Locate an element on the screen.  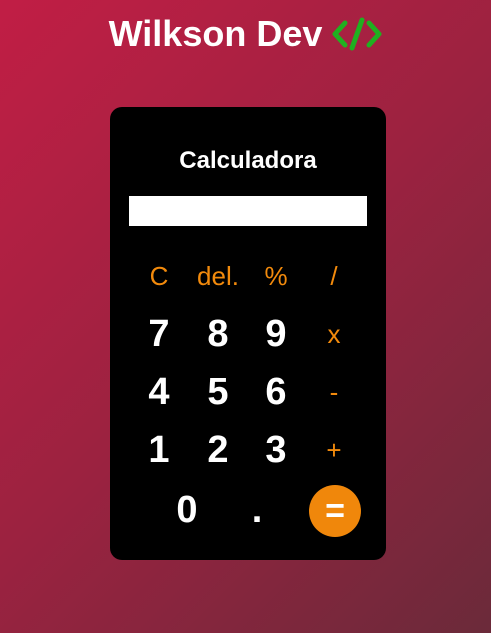
digit-0-button: 0 is located at coordinates (187, 510).